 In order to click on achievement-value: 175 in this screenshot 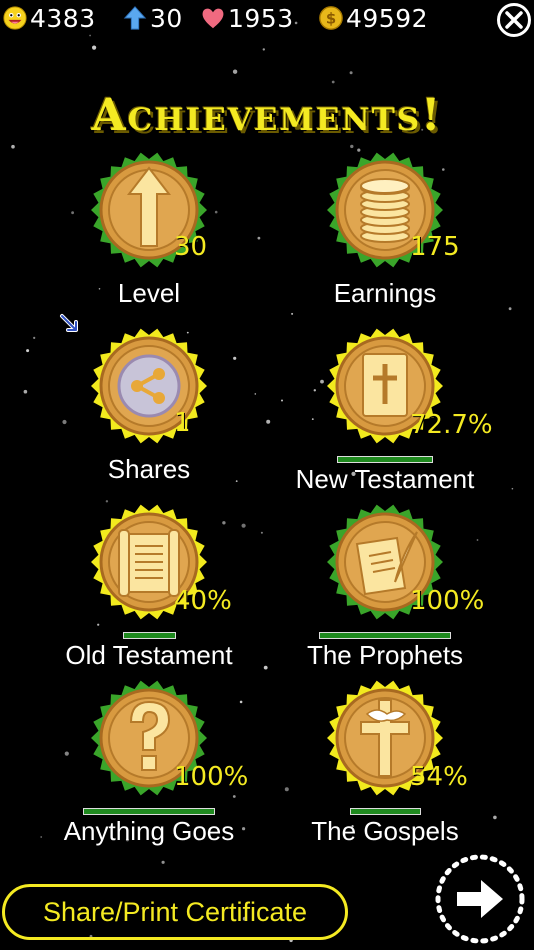, I will do `click(435, 247)`.